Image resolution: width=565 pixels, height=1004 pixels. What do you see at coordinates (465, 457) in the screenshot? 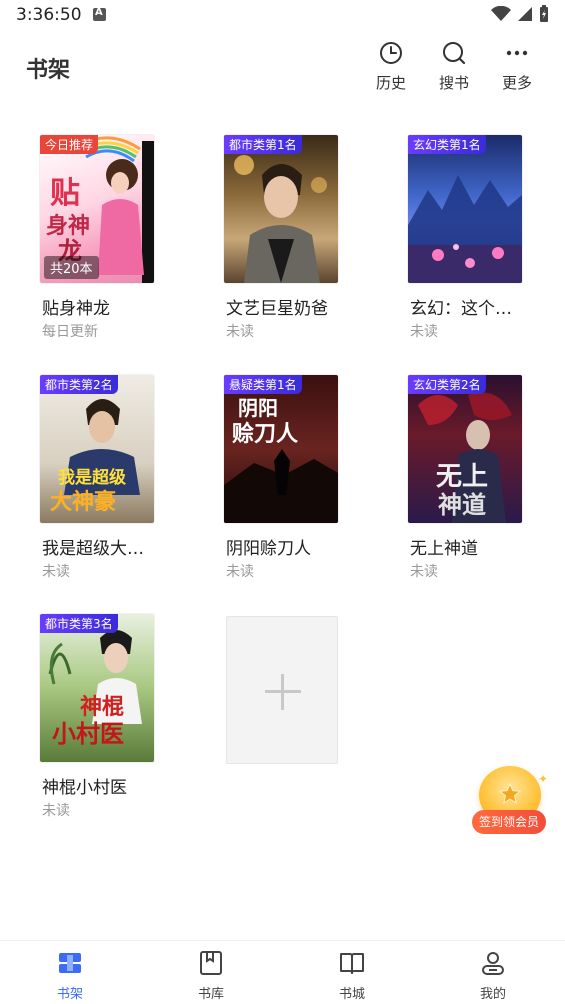
I see `cover-art: 无上 神道` at bounding box center [465, 457].